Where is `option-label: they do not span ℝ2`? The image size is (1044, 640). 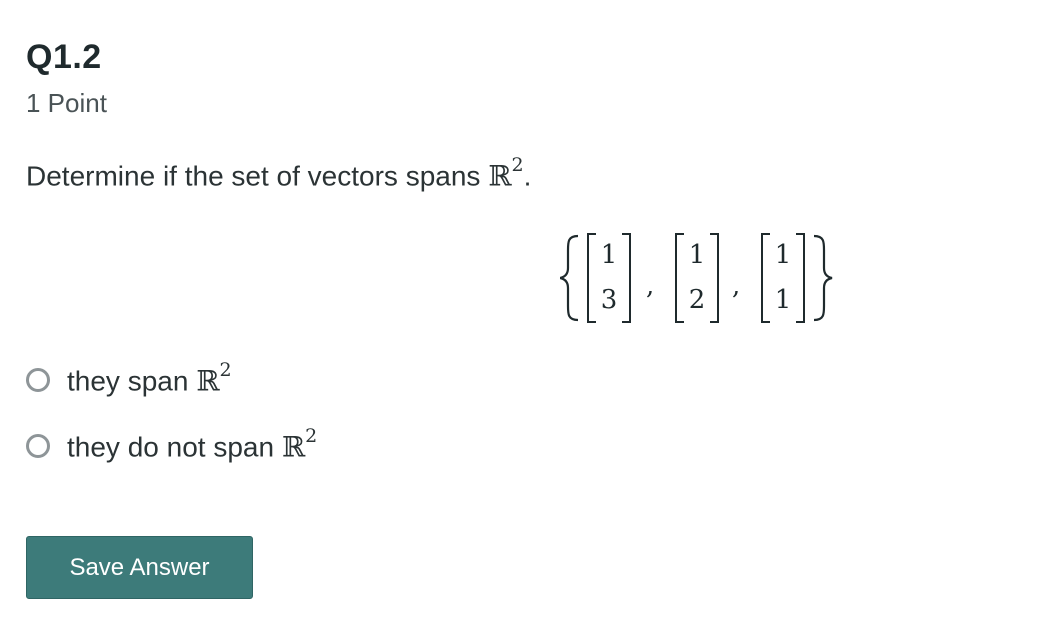 option-label: they do not span ℝ2 is located at coordinates (192, 444).